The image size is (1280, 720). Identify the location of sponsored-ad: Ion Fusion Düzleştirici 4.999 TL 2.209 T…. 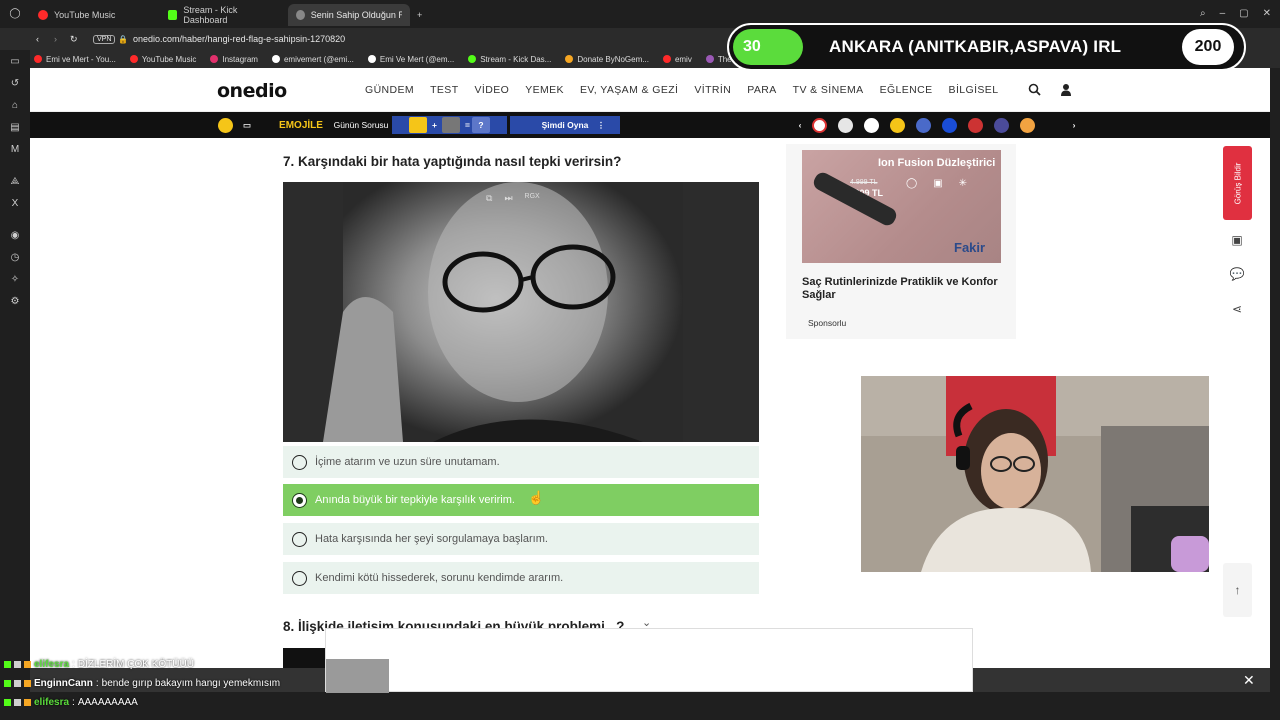
(901, 241).